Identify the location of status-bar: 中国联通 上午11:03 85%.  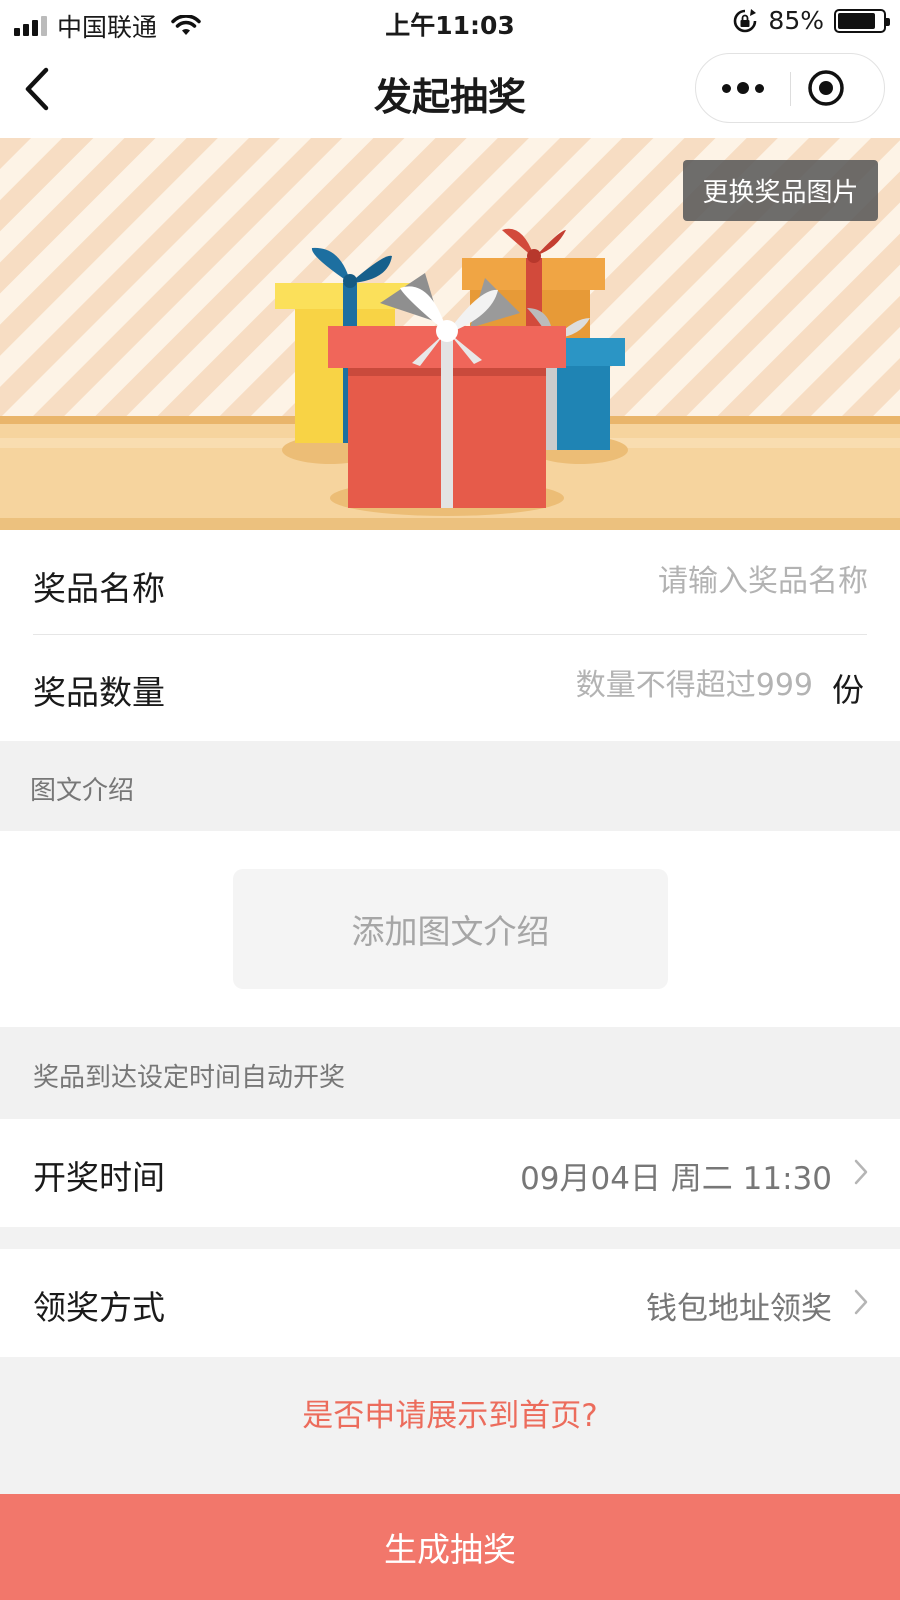
(450, 22).